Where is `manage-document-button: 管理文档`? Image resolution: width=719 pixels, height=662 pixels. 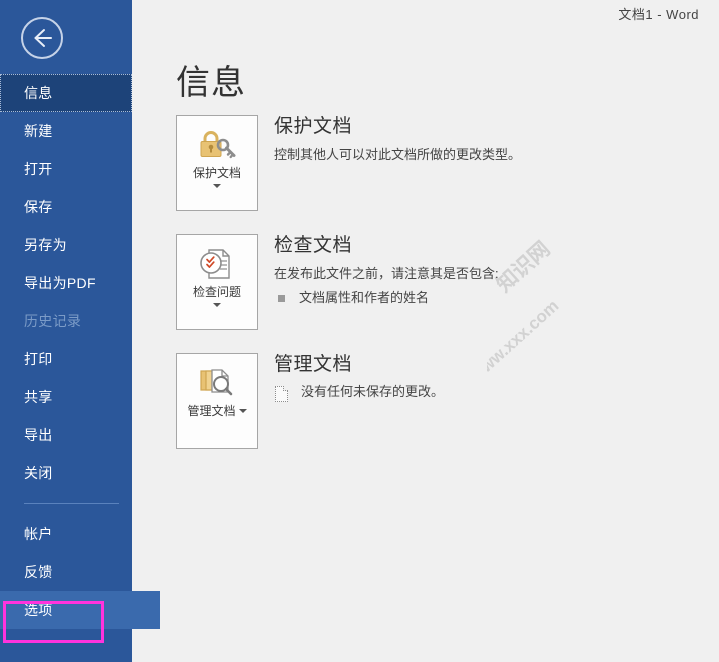
manage-document-button: 管理文档 is located at coordinates (217, 401).